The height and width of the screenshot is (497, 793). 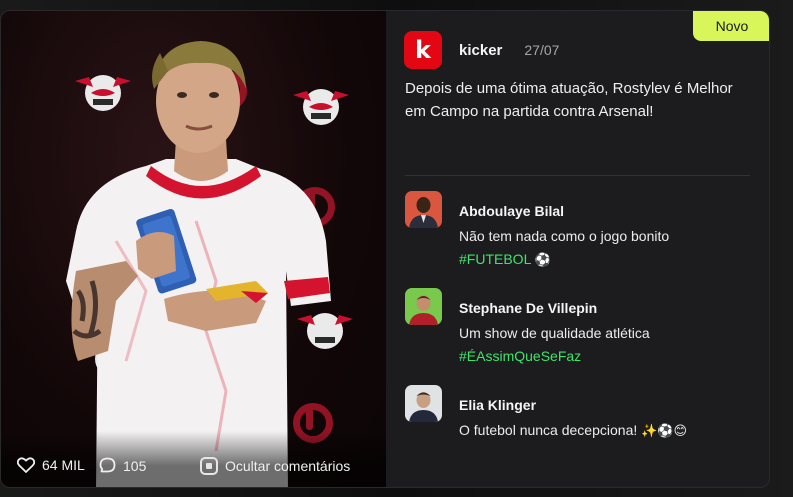 What do you see at coordinates (122, 465) in the screenshot?
I see `comments-button: 105` at bounding box center [122, 465].